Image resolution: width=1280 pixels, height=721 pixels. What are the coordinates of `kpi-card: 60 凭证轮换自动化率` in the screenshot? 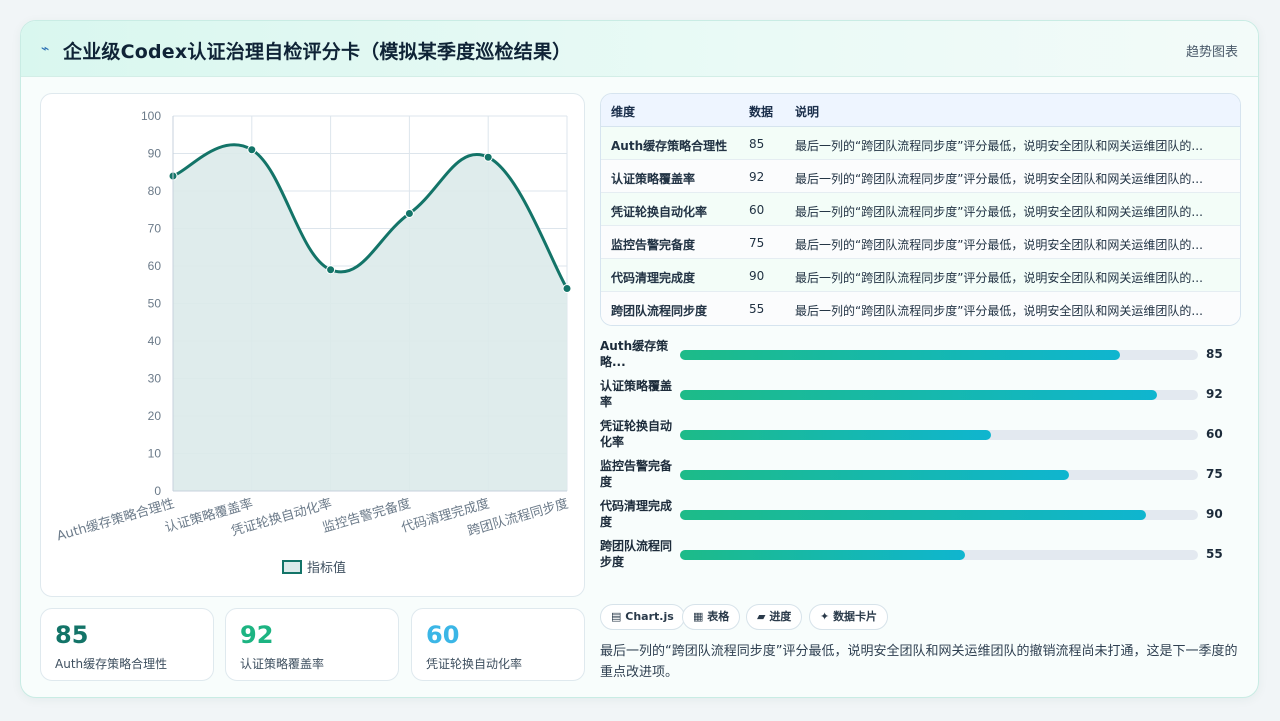 It's located at (498, 644).